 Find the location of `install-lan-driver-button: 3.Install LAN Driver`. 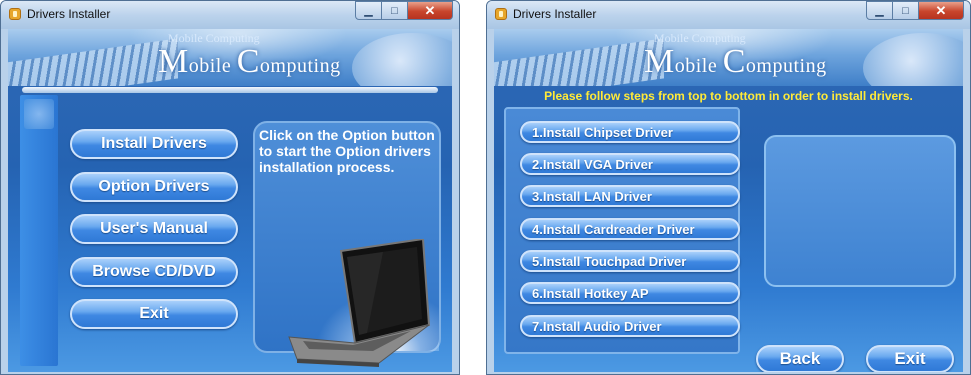

install-lan-driver-button: 3.Install LAN Driver is located at coordinates (630, 196).